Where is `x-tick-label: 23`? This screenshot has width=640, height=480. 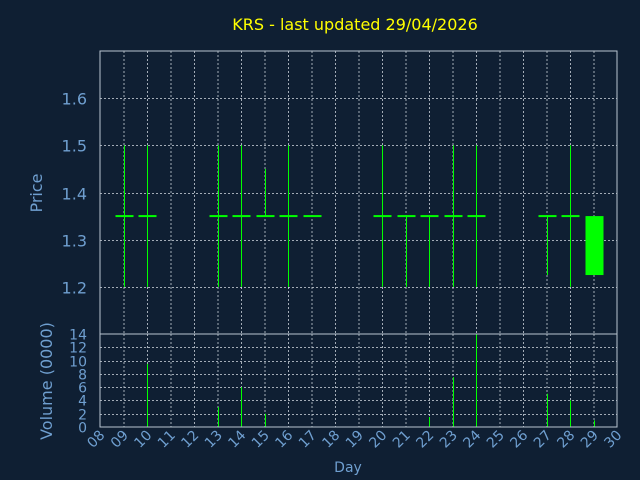 x-tick-label: 23 is located at coordinates (449, 440).